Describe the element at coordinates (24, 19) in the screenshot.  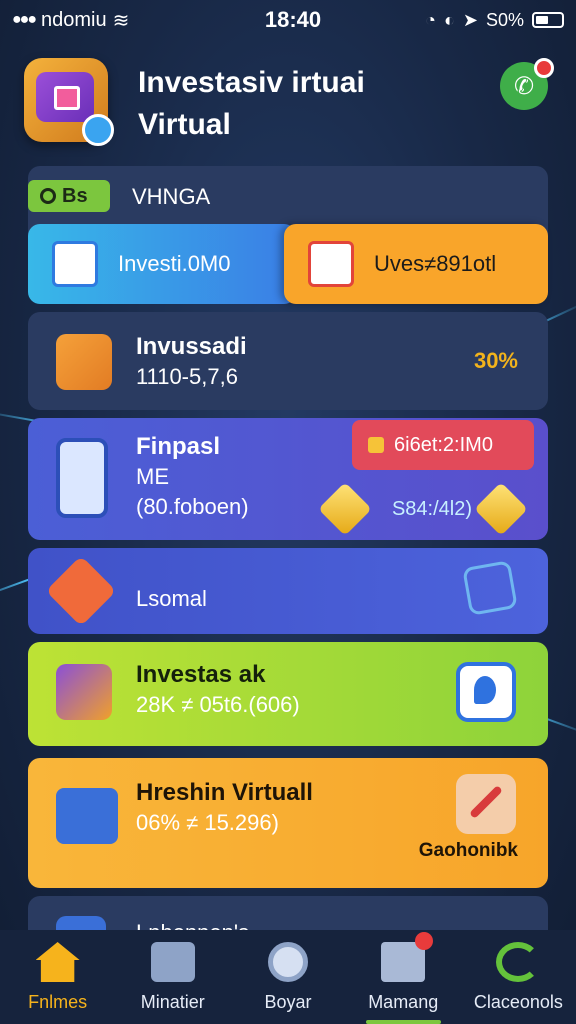
I see `signal-dots-icon: ●●●` at that location.